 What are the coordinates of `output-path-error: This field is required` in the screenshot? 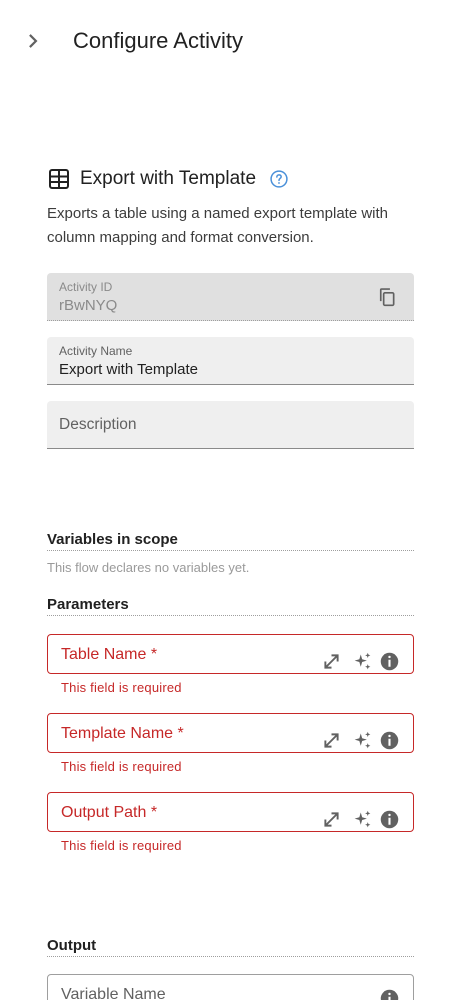 It's located at (121, 845).